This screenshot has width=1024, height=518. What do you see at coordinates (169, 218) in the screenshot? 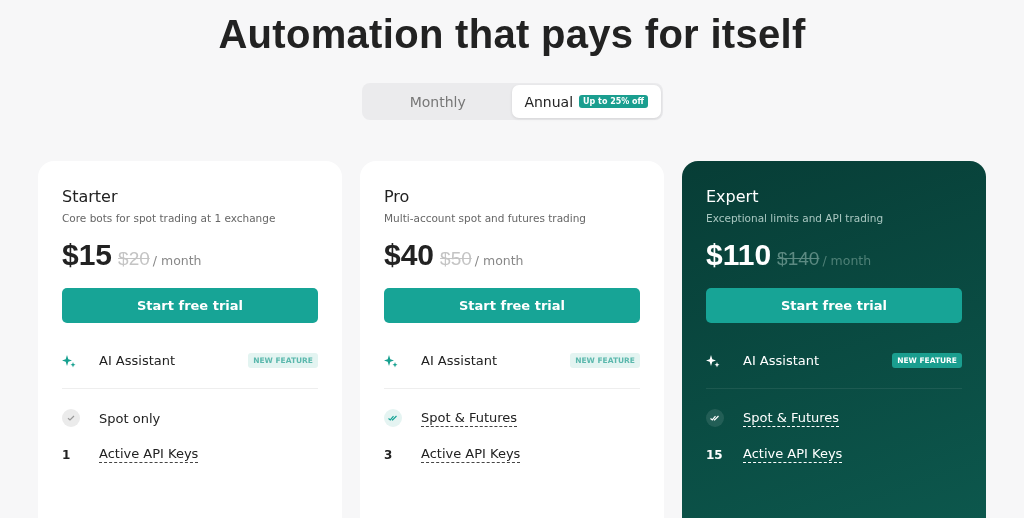
I see `plan-tagline: Core bots for spot trading at 1 exchange` at bounding box center [169, 218].